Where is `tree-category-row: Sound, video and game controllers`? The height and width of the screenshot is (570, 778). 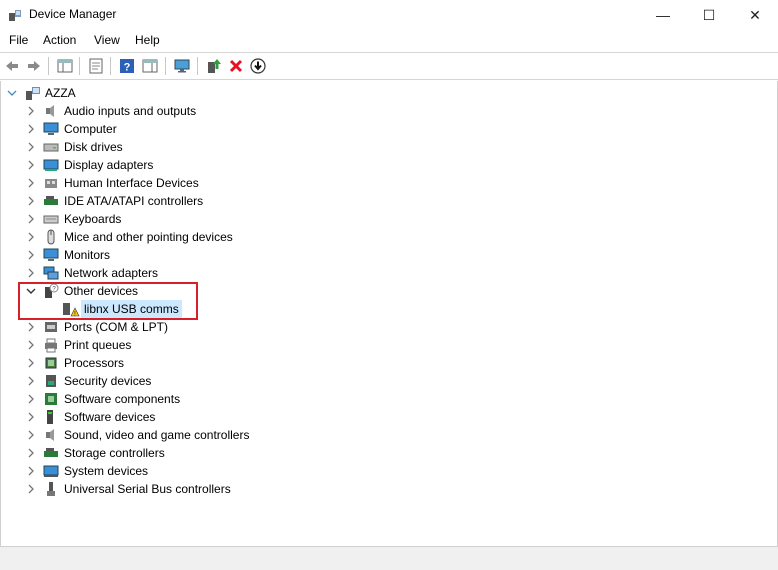 tree-category-row: Sound, video and game controllers is located at coordinates (389, 435).